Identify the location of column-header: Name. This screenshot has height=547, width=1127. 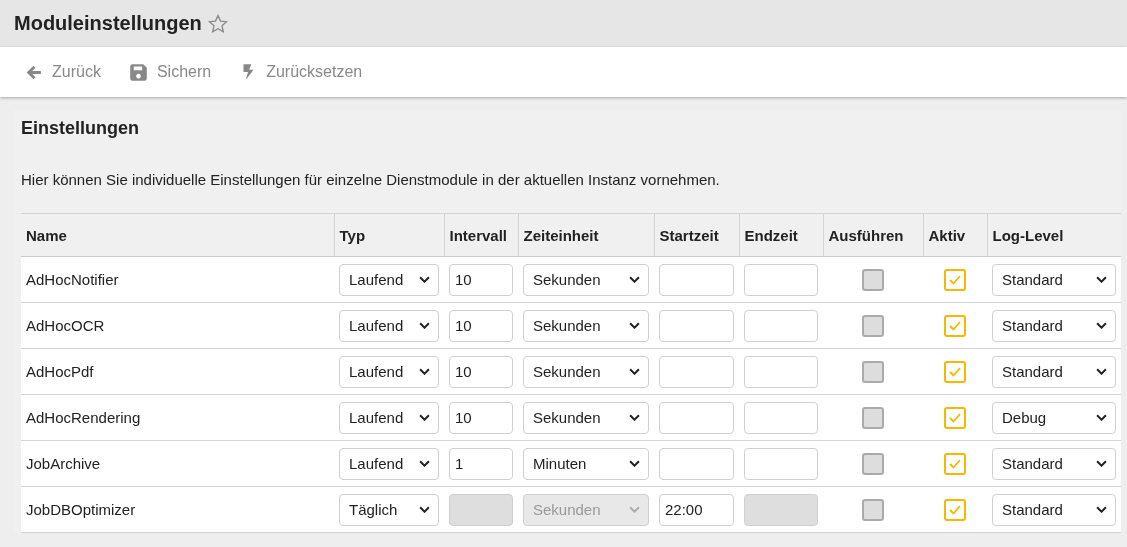
(46, 235).